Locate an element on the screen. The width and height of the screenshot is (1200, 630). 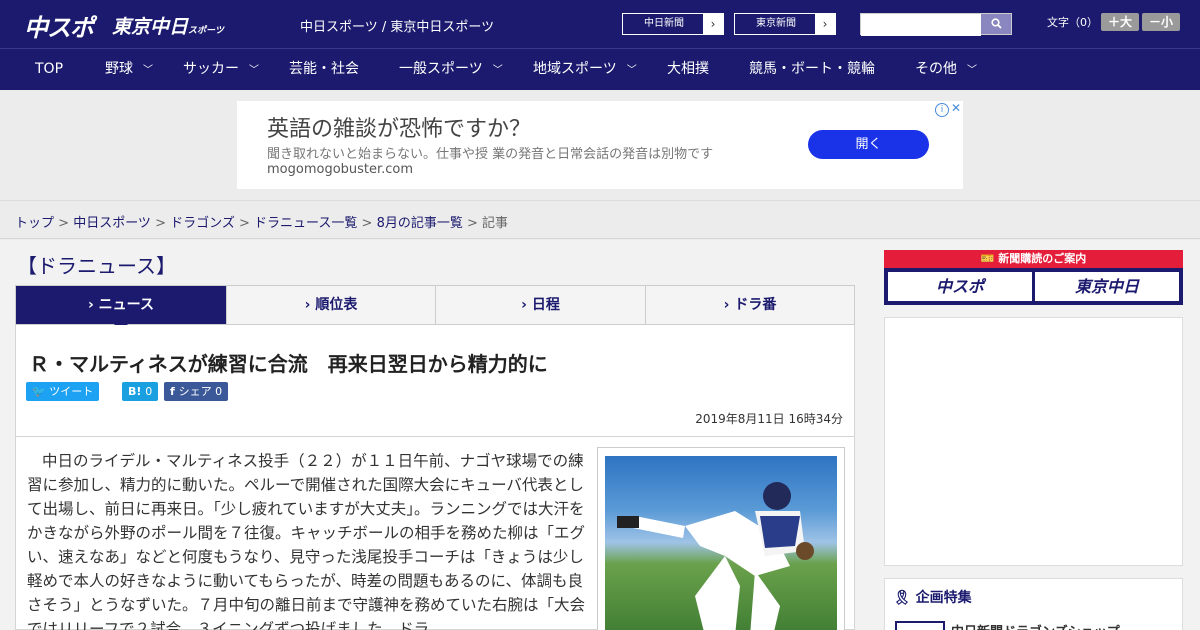
hatena-count: 0 is located at coordinates (149, 391).